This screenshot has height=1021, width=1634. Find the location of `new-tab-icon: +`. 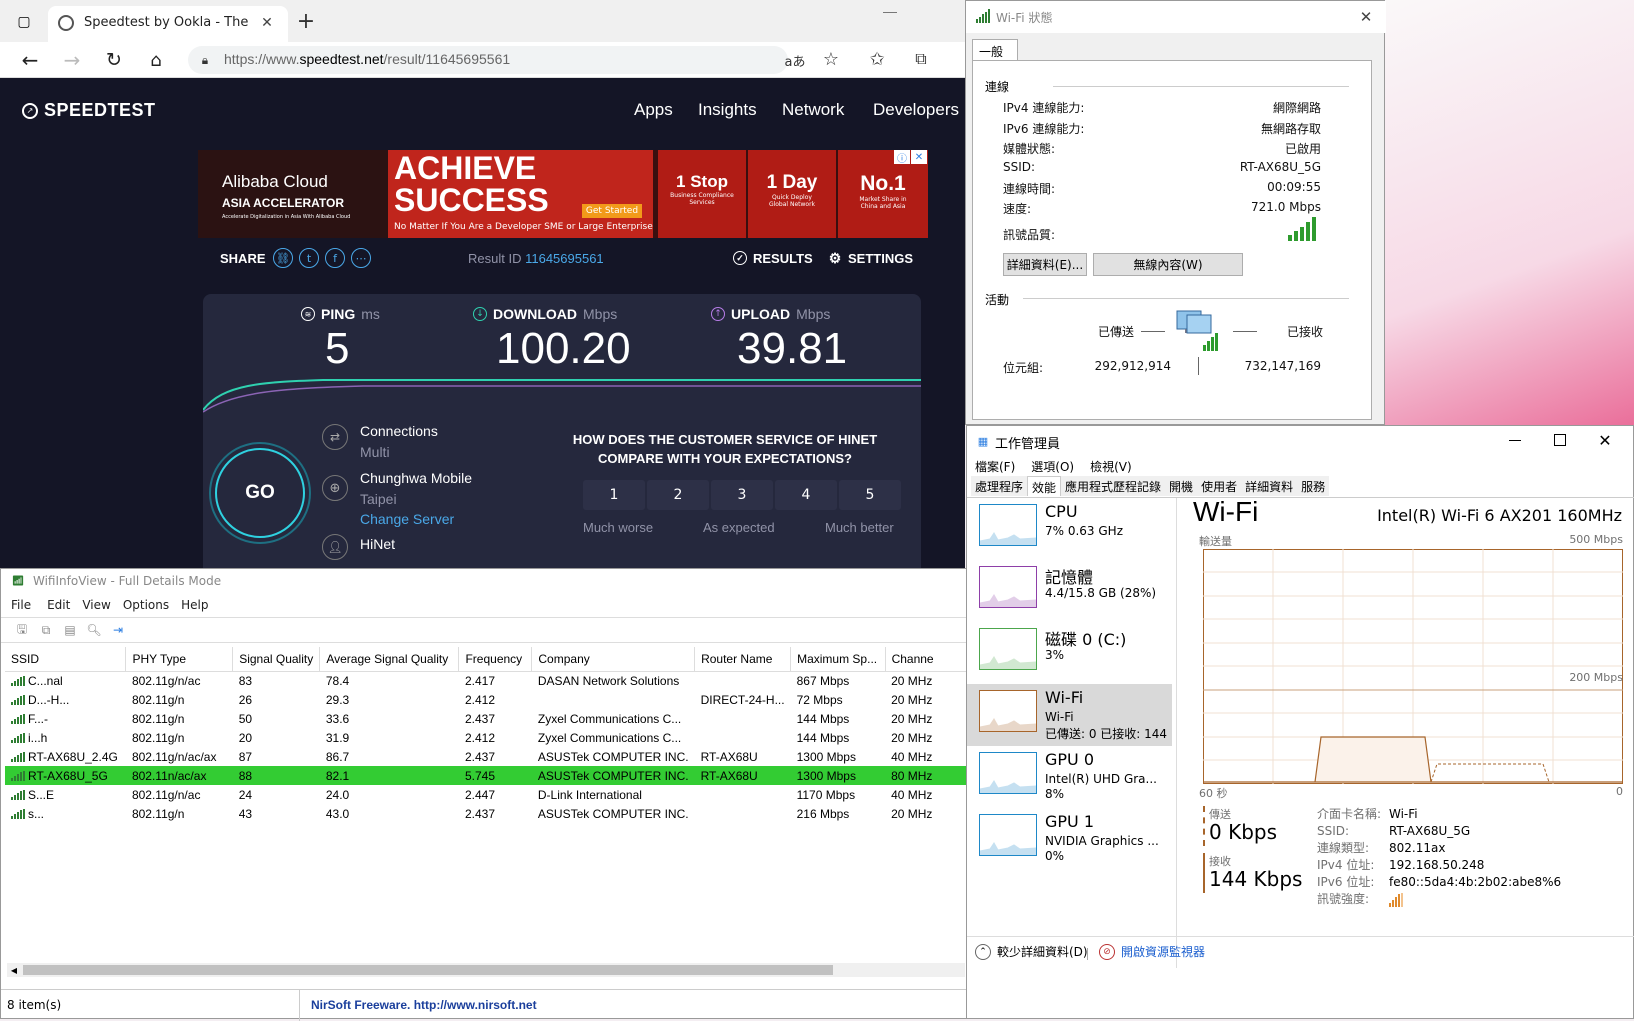

new-tab-icon: + is located at coordinates (306, 21).